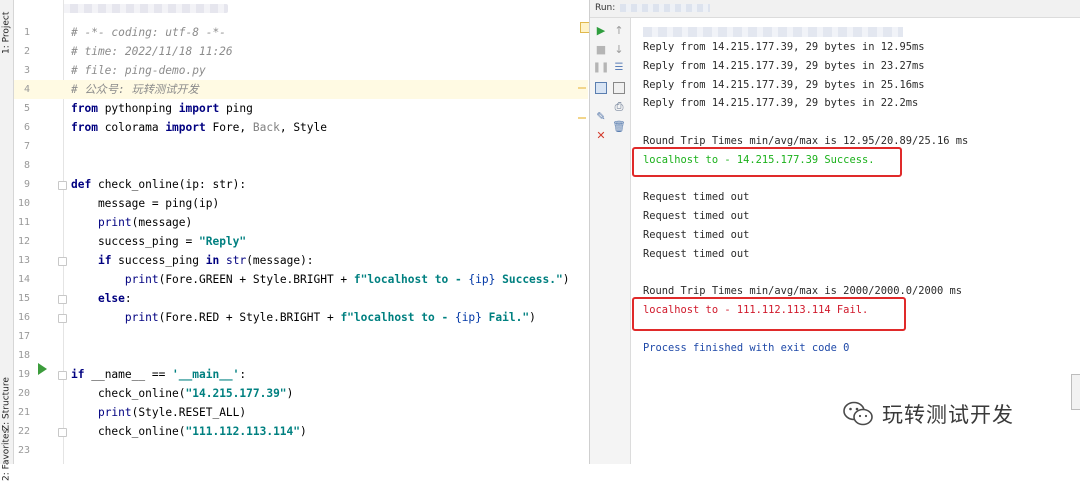 This screenshot has height=481, width=1080. I want to click on code-text: from colorama import Fore, Back, Style, so click(199, 127).